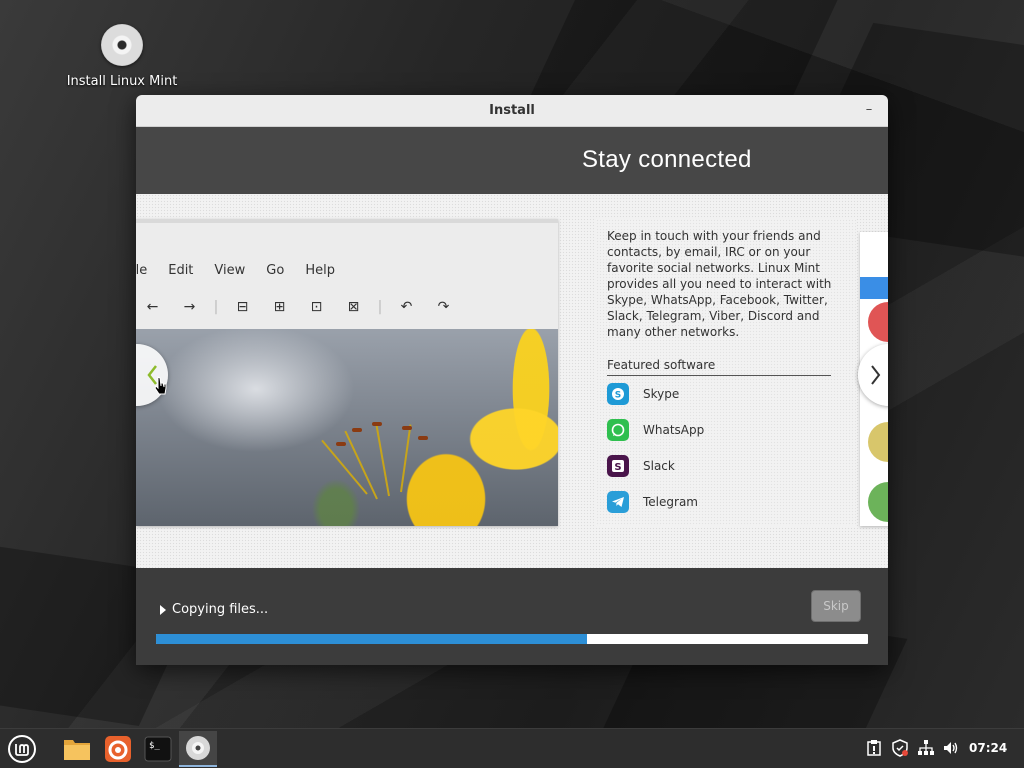  I want to click on menu-item: Go, so click(275, 270).